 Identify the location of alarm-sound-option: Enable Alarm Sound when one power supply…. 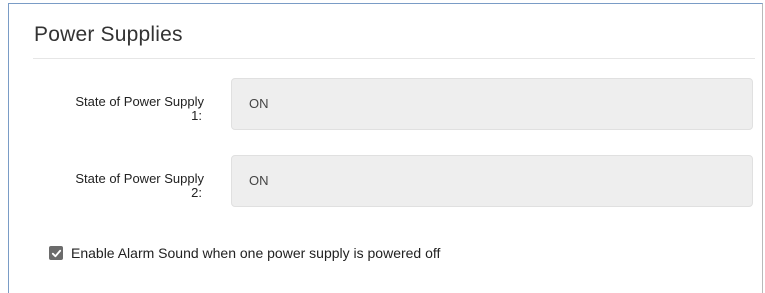
(244, 253).